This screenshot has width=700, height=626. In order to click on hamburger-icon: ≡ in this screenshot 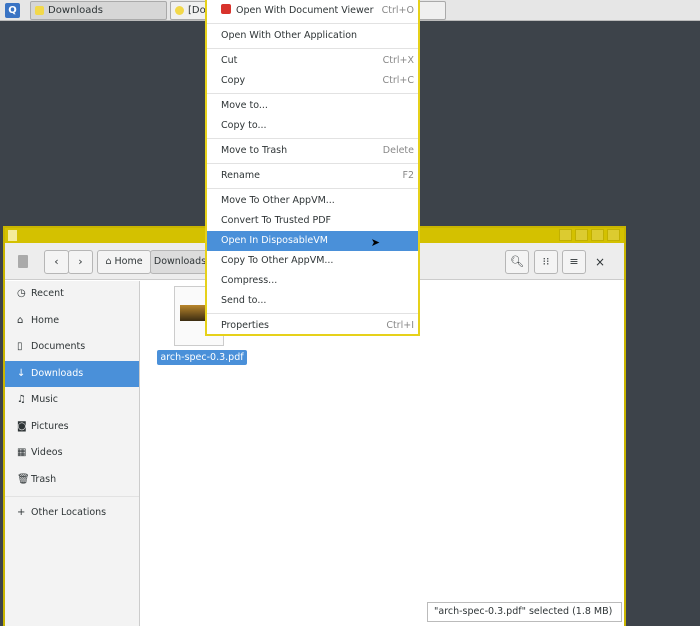, I will do `click(574, 261)`.